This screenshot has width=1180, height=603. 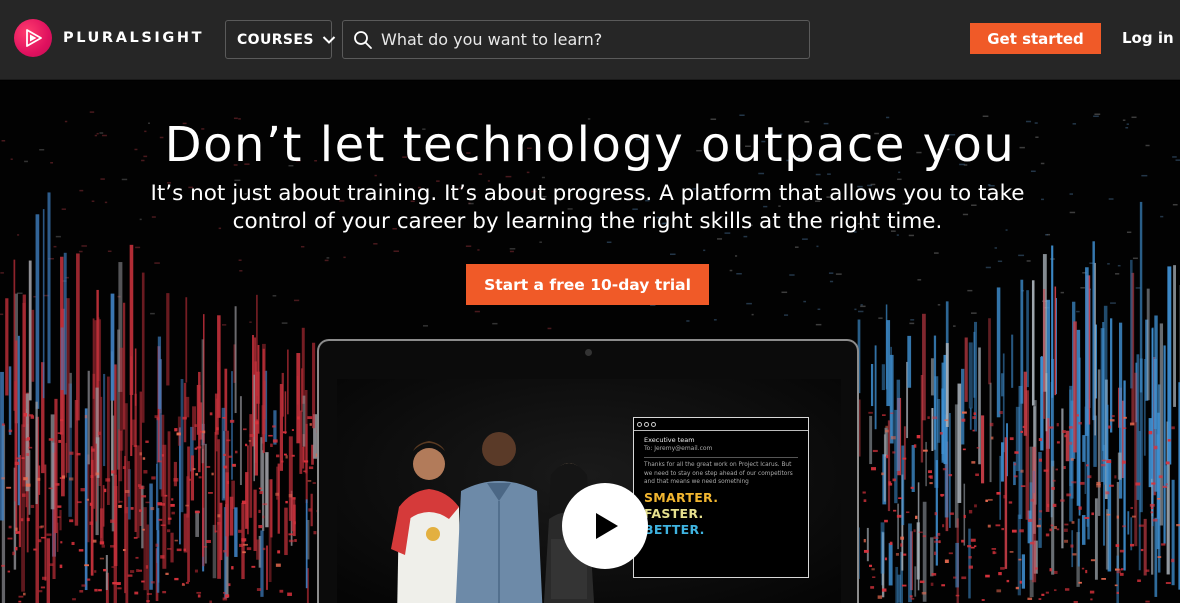 What do you see at coordinates (329, 40) in the screenshot?
I see `chevron-down-icon` at bounding box center [329, 40].